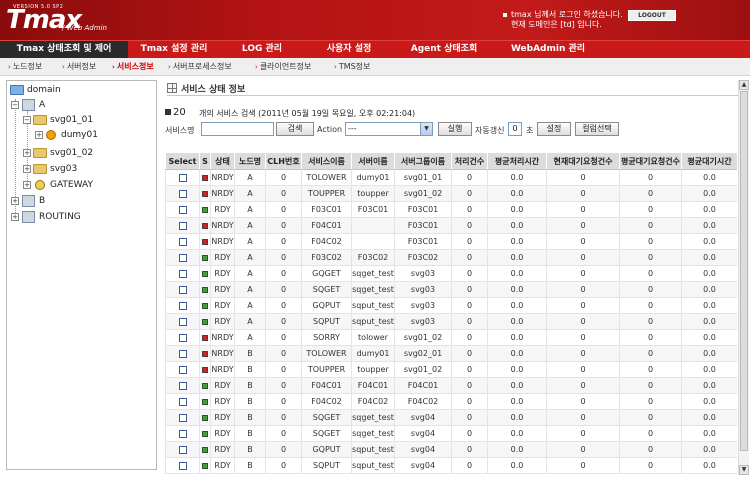 The image size is (750, 477). What do you see at coordinates (79, 66) in the screenshot?
I see `sub-menu-server-info: › 서버정보` at bounding box center [79, 66].